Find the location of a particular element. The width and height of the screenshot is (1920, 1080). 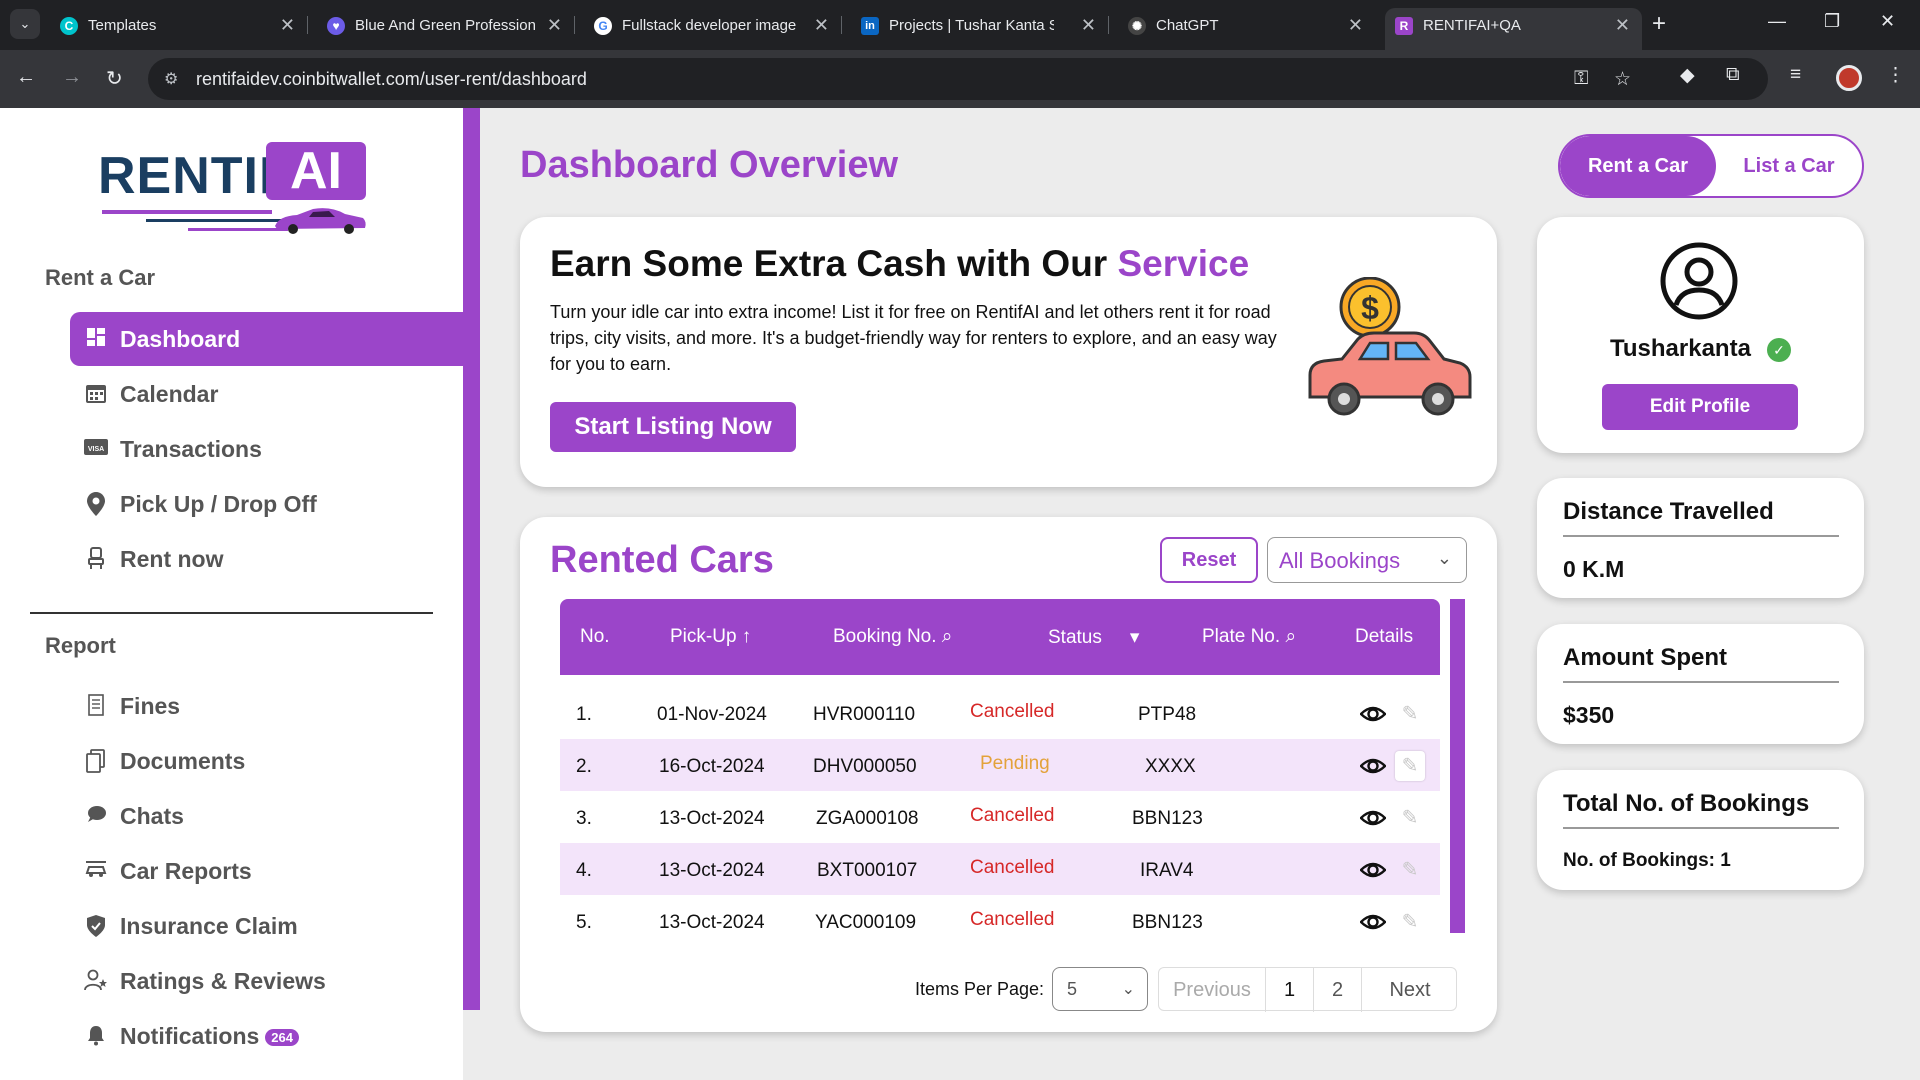

column-header-status: Status ▾ is located at coordinates (1093, 637).